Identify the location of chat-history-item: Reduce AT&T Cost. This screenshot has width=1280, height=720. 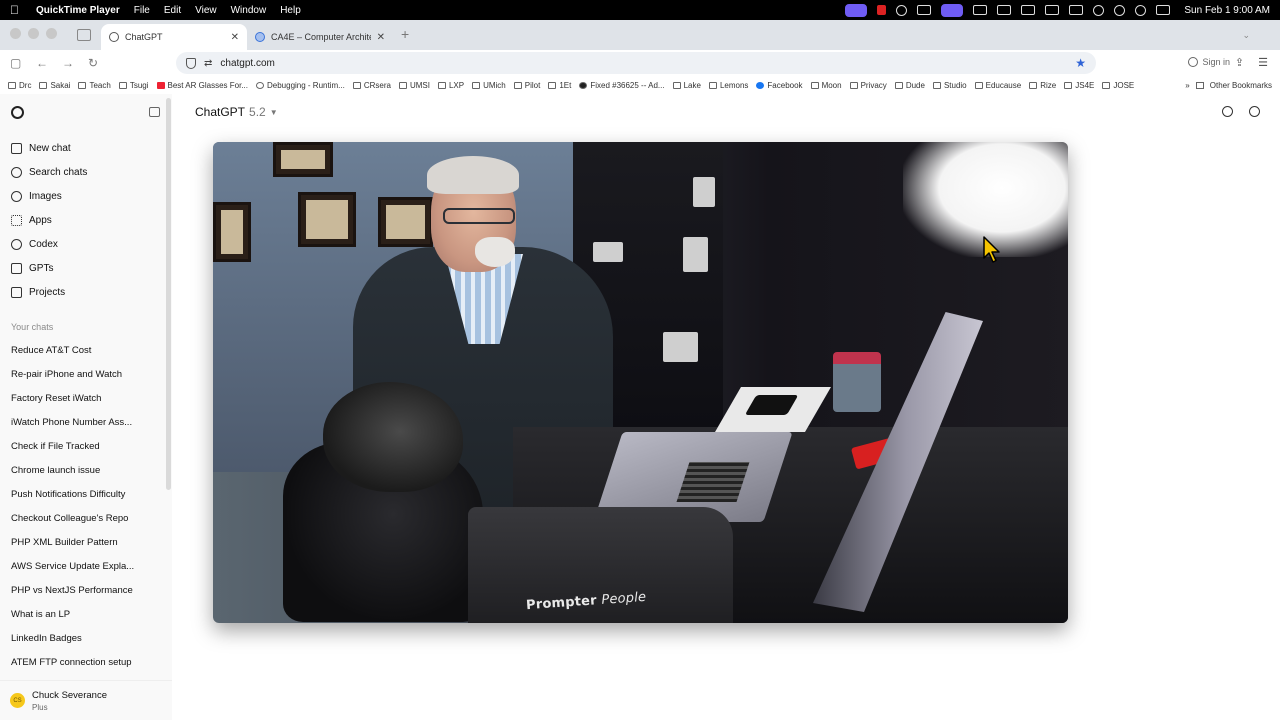
(86, 350).